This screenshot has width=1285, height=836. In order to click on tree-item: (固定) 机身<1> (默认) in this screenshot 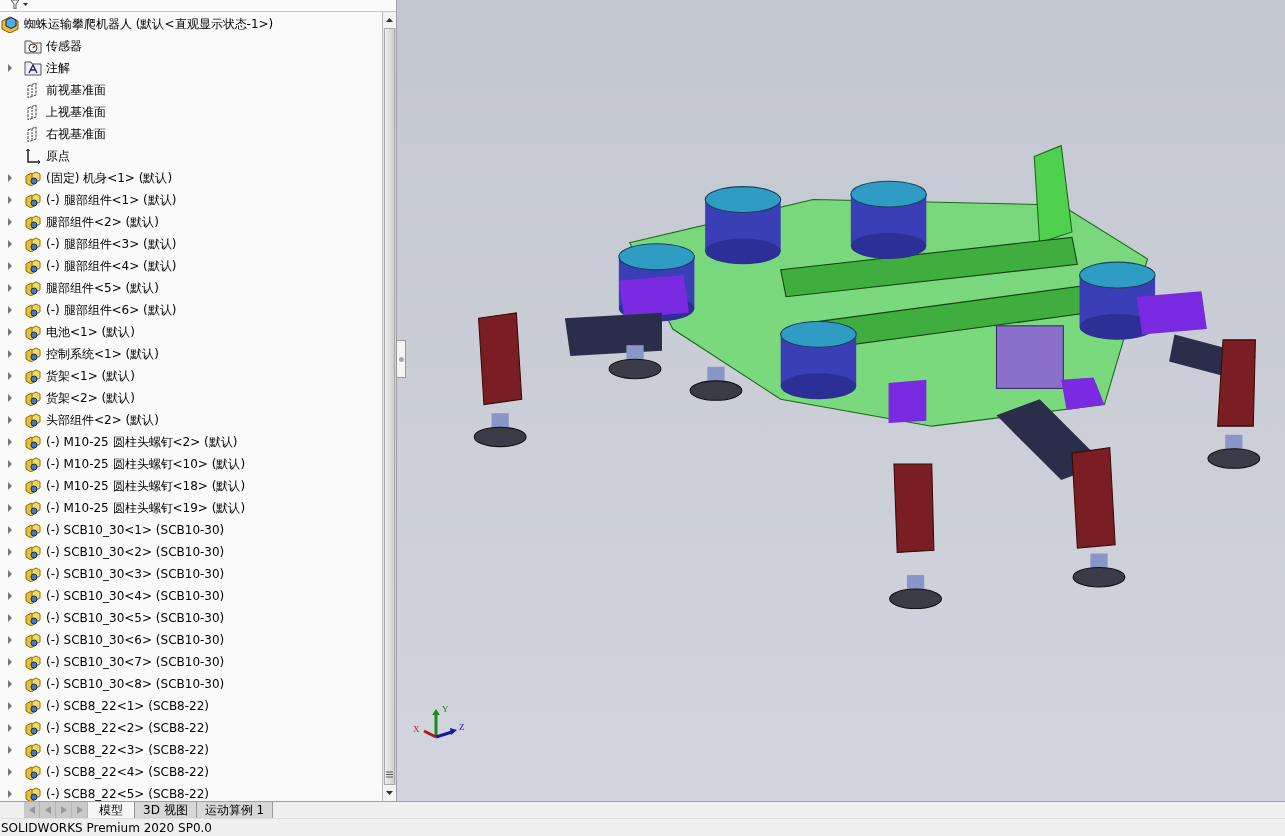, I will do `click(191, 178)`.